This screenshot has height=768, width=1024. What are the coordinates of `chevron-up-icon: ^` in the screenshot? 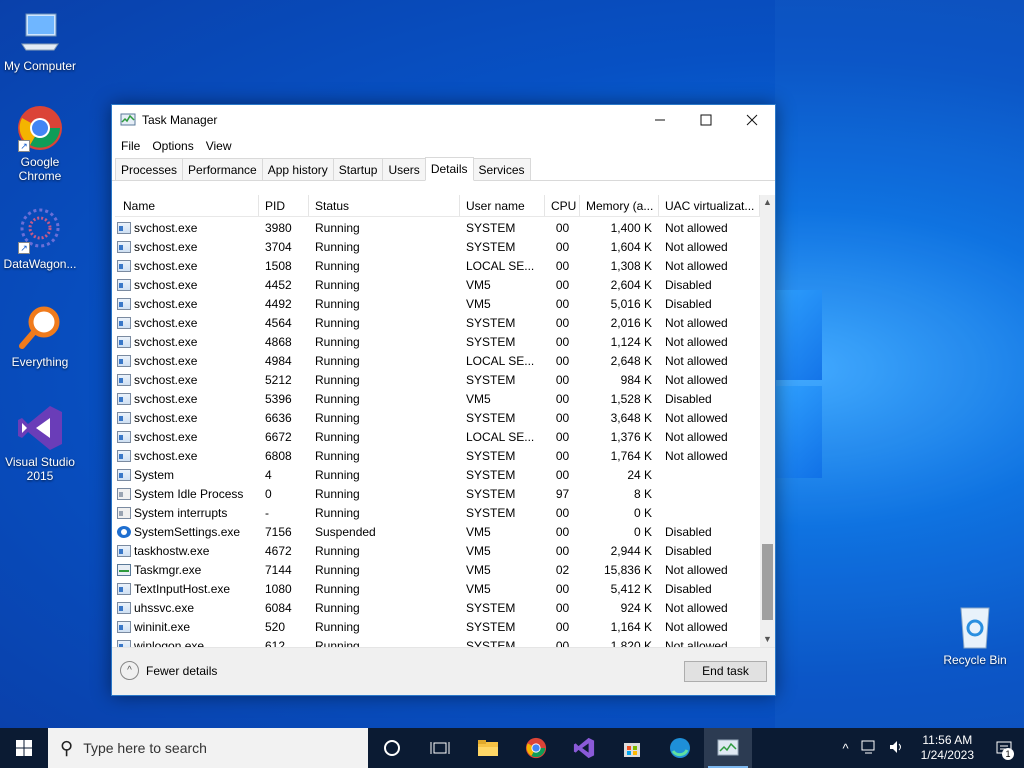 It's located at (846, 748).